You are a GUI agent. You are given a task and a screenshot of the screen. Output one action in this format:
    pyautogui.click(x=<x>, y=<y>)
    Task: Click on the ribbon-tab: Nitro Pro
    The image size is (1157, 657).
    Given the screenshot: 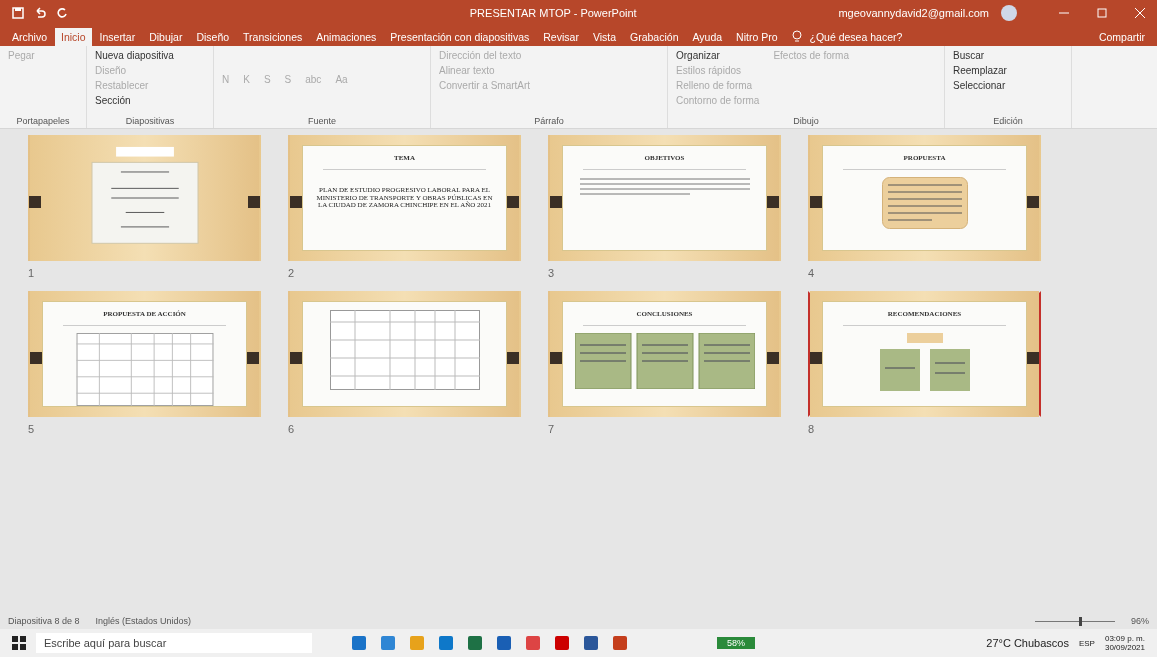 What is the action you would take?
    pyautogui.click(x=757, y=37)
    